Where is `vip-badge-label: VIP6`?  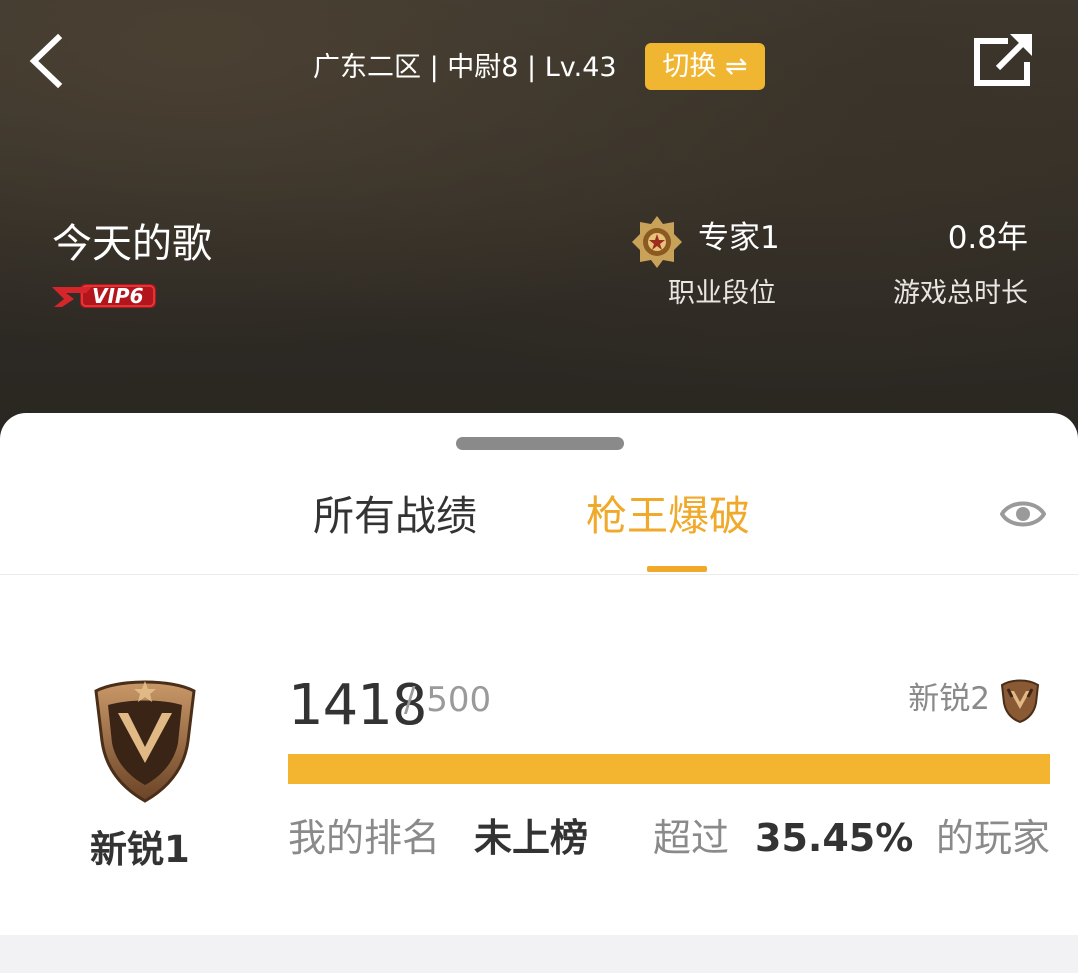 vip-badge-label: VIP6 is located at coordinates (118, 296).